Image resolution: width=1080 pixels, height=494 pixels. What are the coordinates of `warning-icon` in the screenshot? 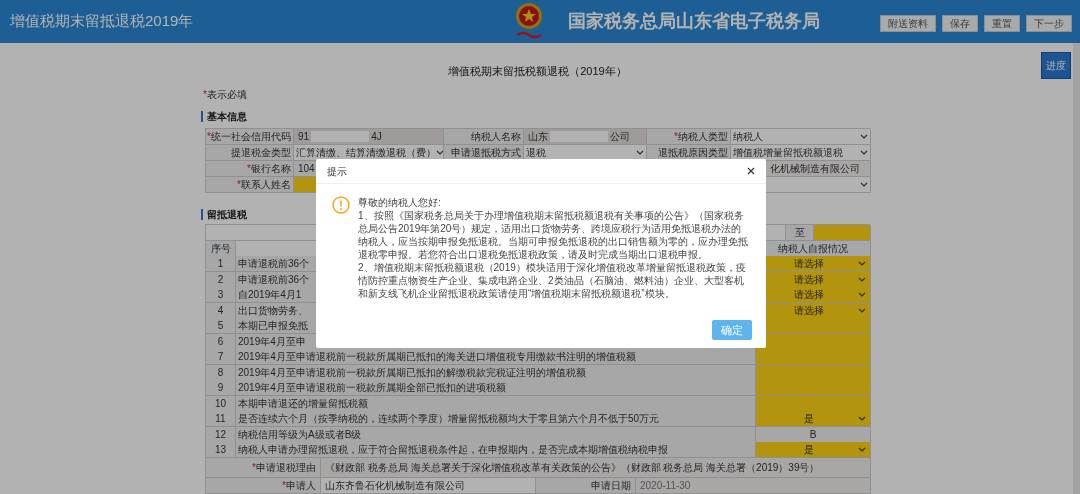 It's located at (341, 205).